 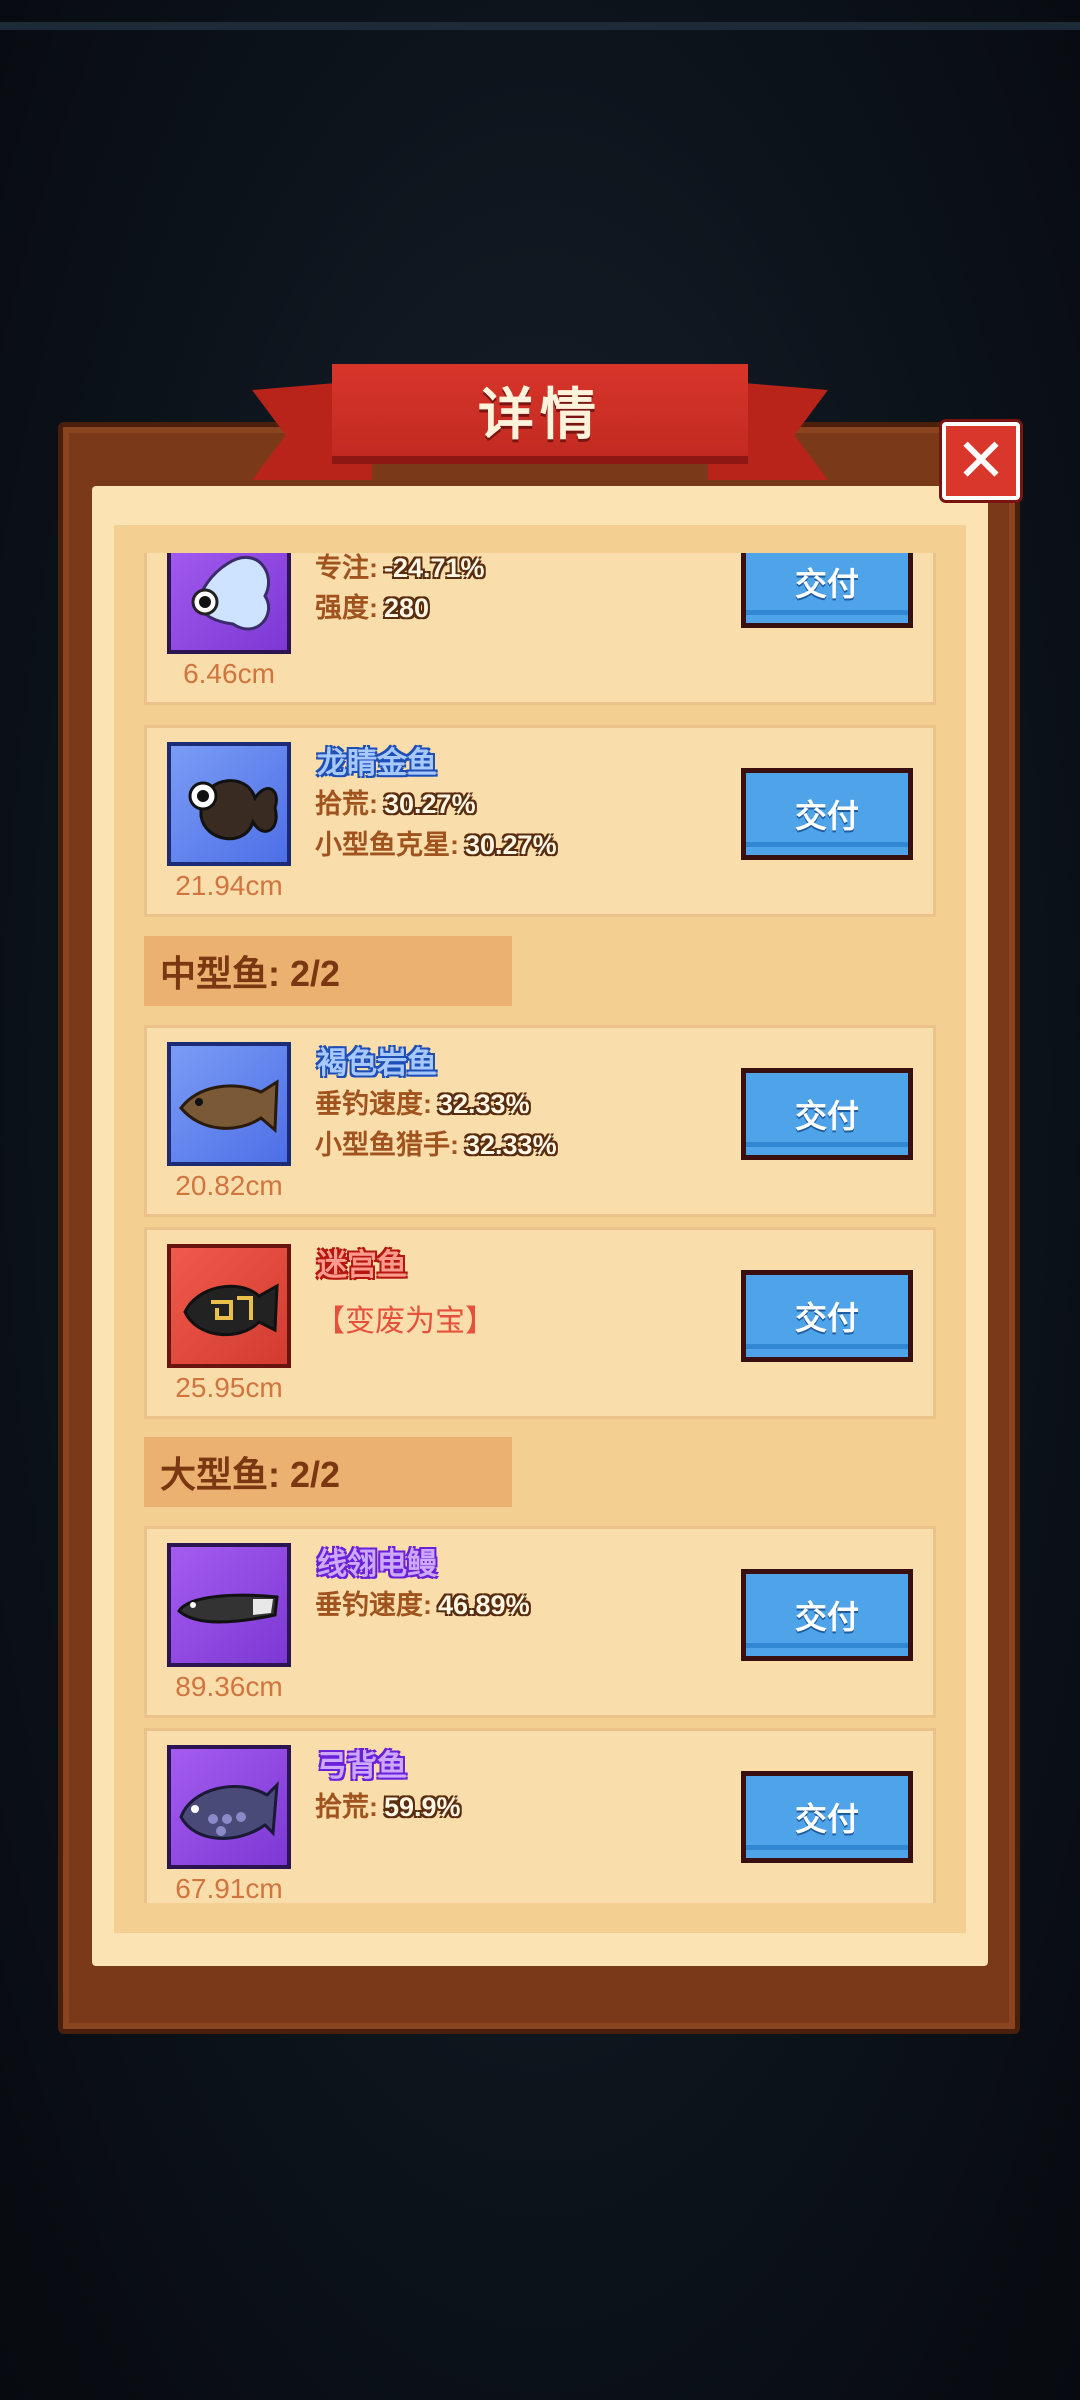 I want to click on fish-card: 67.91cm 弓背鱼 拾荒: 59.9% 交付, so click(x=540, y=1815).